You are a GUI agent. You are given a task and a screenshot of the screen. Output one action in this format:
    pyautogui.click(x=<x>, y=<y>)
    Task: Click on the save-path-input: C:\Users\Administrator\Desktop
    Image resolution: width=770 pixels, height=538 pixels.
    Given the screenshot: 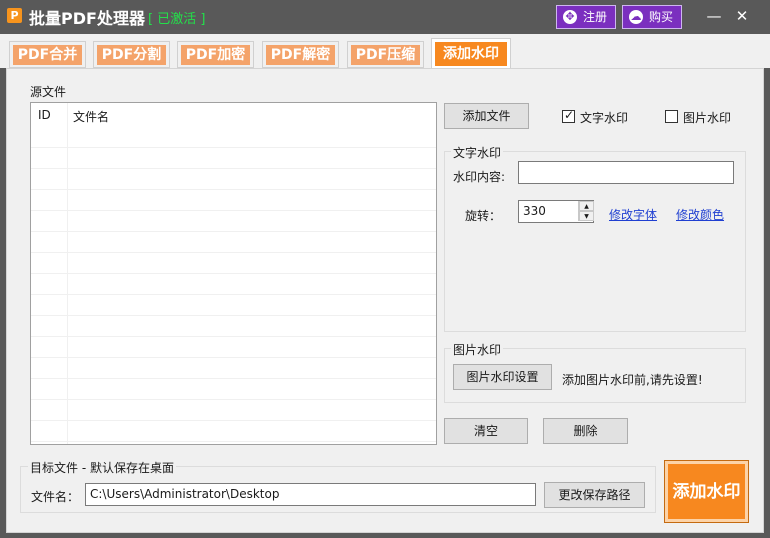 What is the action you would take?
    pyautogui.click(x=310, y=494)
    